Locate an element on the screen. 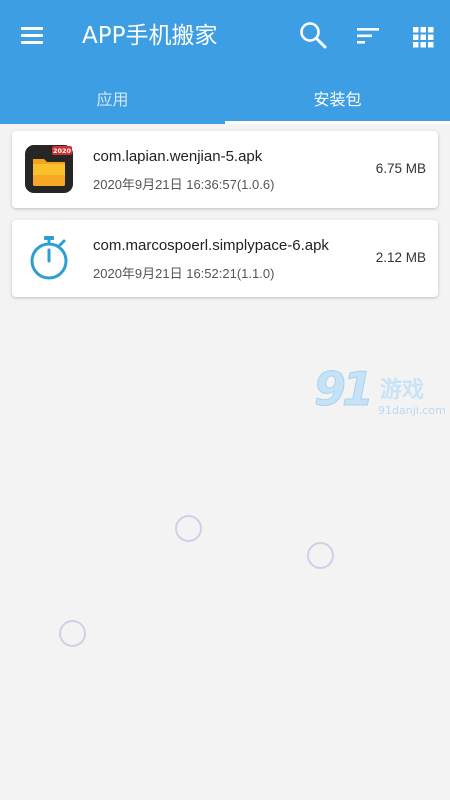  app-title: APP手机搬家 is located at coordinates (150, 36).